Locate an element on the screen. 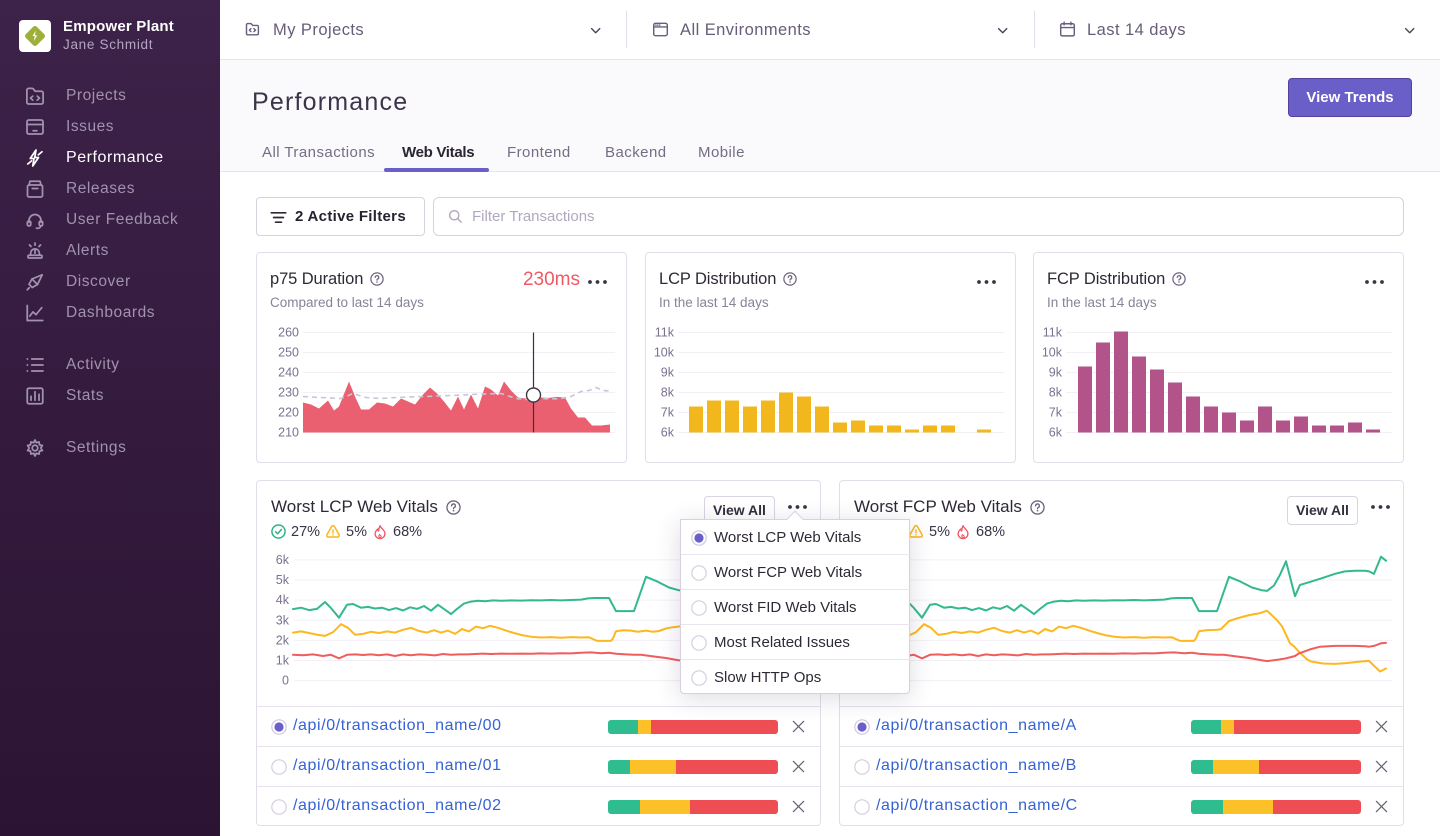 Image resolution: width=1440 pixels, height=836 pixels. svg-text: 260 is located at coordinates (288, 333).